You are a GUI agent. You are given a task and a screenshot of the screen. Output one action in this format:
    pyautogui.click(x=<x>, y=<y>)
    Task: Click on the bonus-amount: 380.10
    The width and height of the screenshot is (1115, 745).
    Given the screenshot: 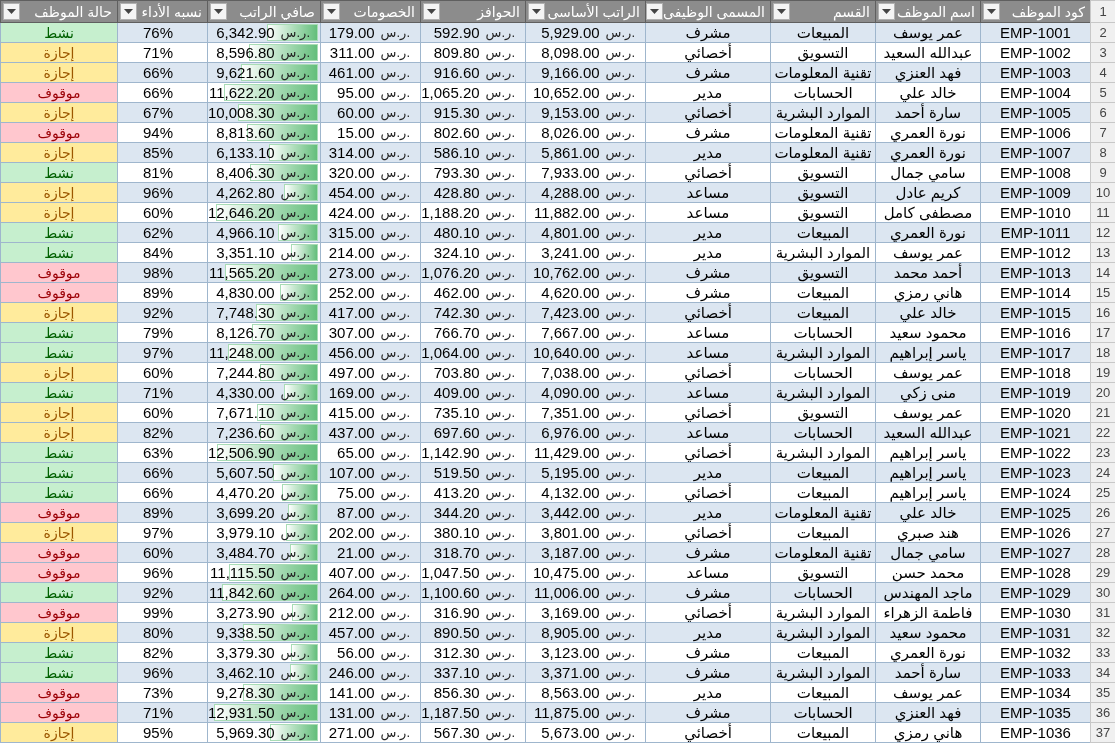 What is the action you would take?
    pyautogui.click(x=456, y=532)
    